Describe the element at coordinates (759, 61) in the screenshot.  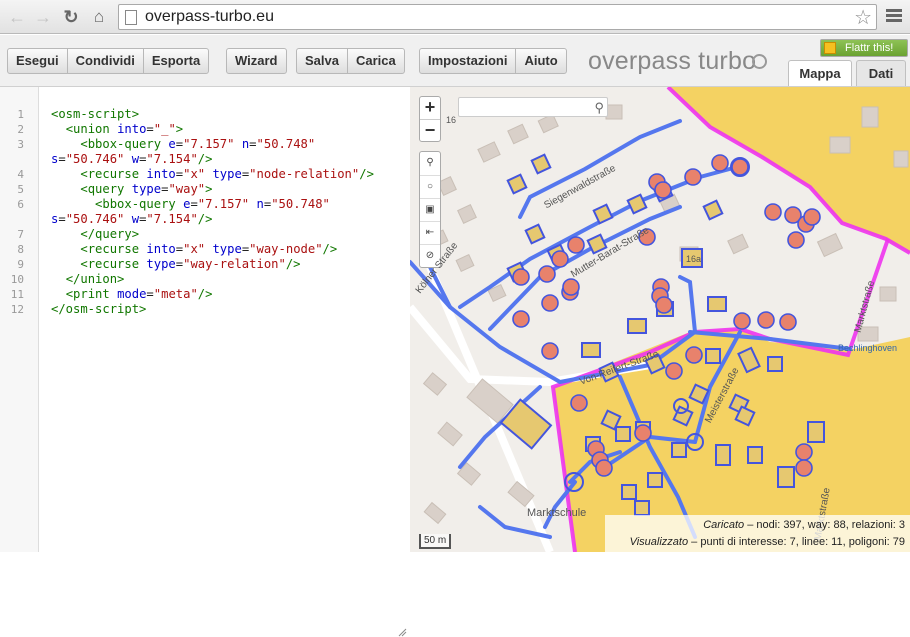
I see `brand-icon` at that location.